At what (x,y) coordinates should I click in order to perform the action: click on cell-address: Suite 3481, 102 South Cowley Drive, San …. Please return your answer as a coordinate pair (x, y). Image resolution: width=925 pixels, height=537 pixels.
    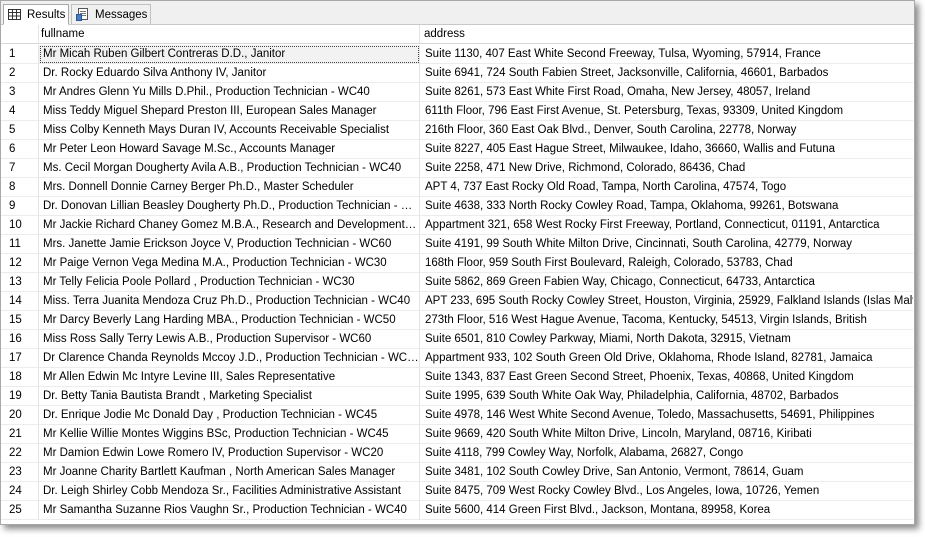
    Looking at the image, I should click on (666, 472).